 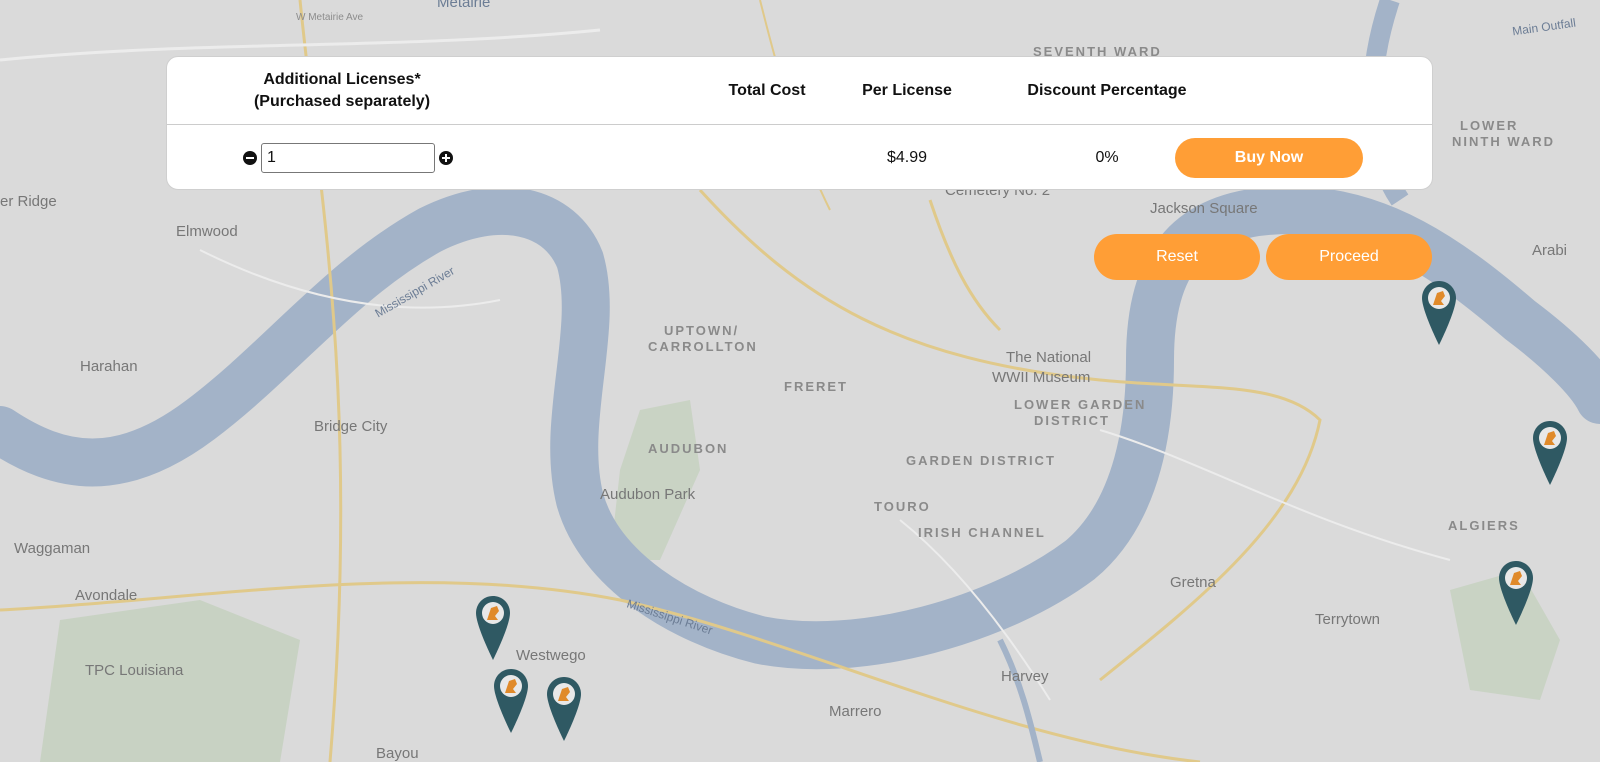 What do you see at coordinates (207, 231) in the screenshot?
I see `map-label: Elmwood` at bounding box center [207, 231].